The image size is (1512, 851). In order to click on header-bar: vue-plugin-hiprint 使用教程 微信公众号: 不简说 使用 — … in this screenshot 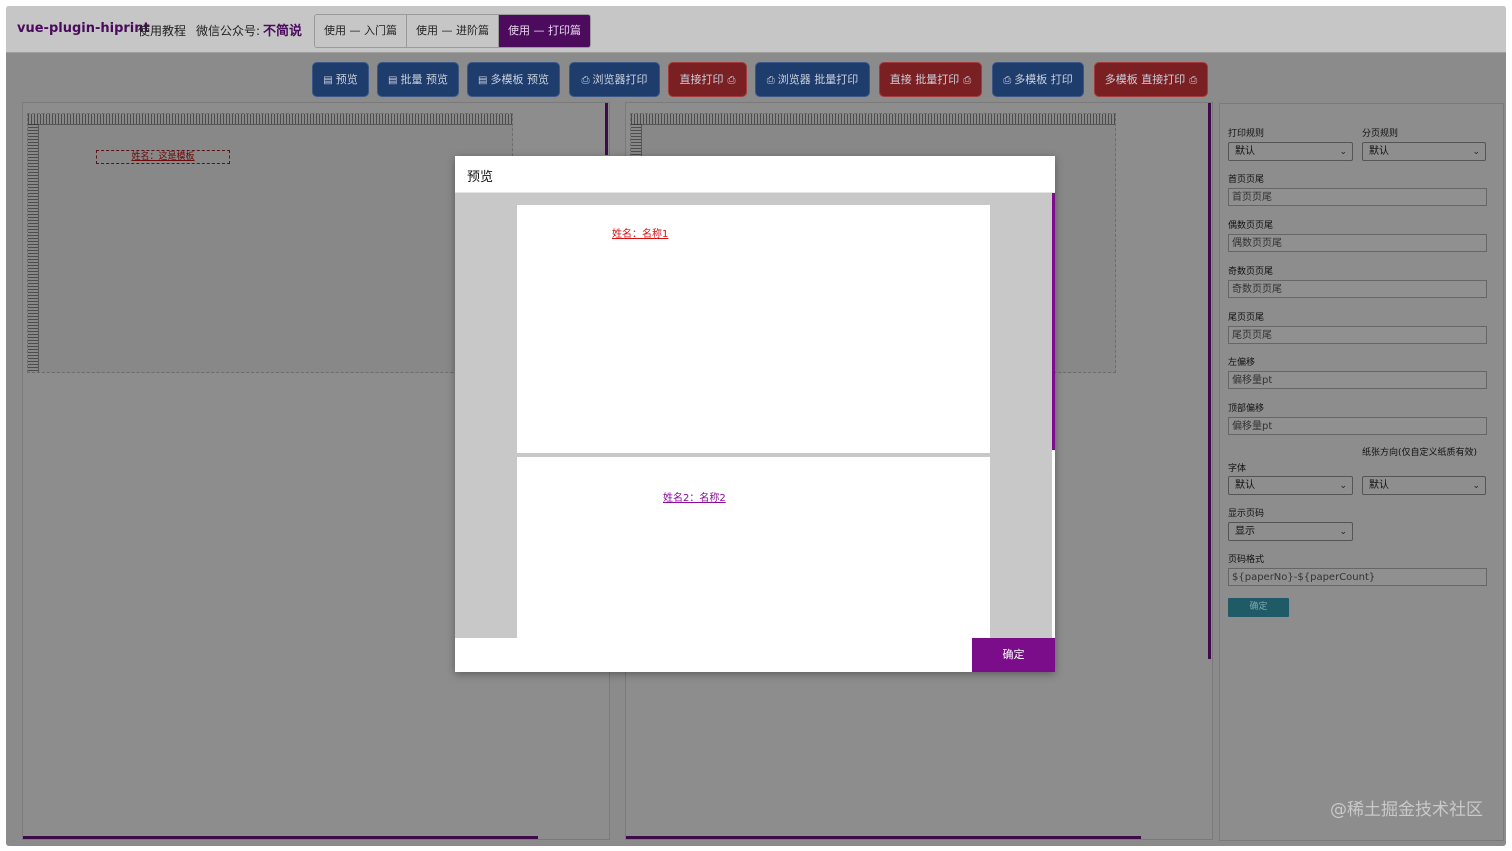, I will do `click(756, 29)`.